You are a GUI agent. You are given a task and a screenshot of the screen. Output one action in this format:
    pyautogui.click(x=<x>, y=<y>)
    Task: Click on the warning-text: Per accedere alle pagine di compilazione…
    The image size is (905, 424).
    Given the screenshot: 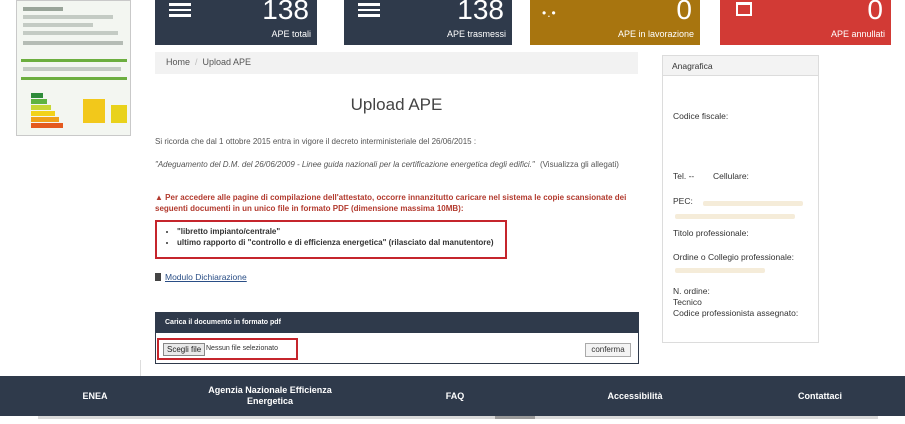 What is the action you would take?
    pyautogui.click(x=391, y=203)
    